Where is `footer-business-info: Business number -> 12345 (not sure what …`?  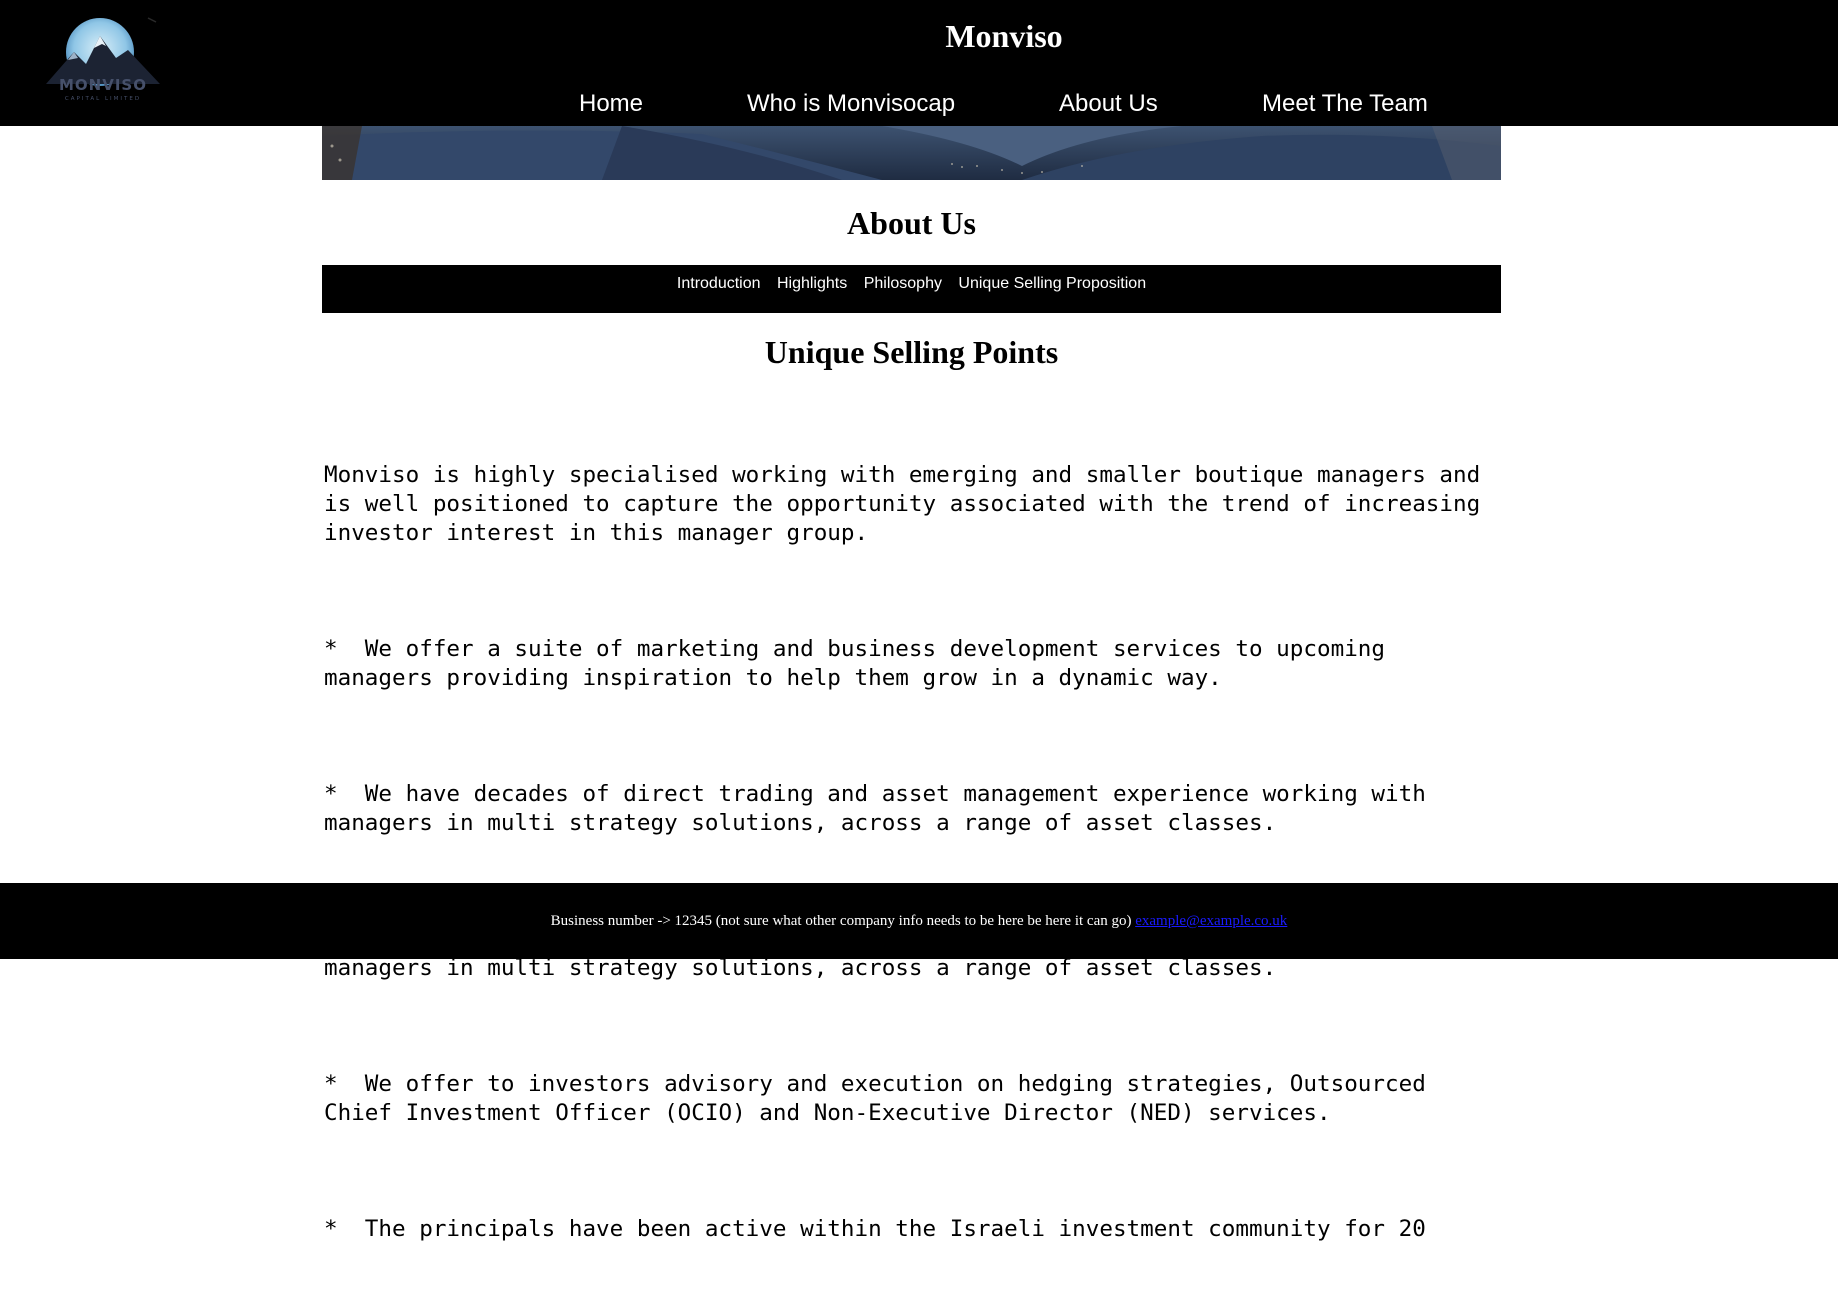 footer-business-info: Business number -> 12345 (not sure what … is located at coordinates (841, 921).